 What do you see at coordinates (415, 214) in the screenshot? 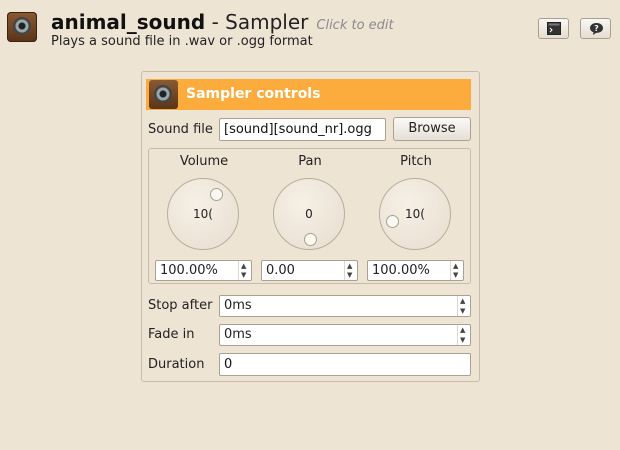
I see `pitch-knob: 10(` at bounding box center [415, 214].